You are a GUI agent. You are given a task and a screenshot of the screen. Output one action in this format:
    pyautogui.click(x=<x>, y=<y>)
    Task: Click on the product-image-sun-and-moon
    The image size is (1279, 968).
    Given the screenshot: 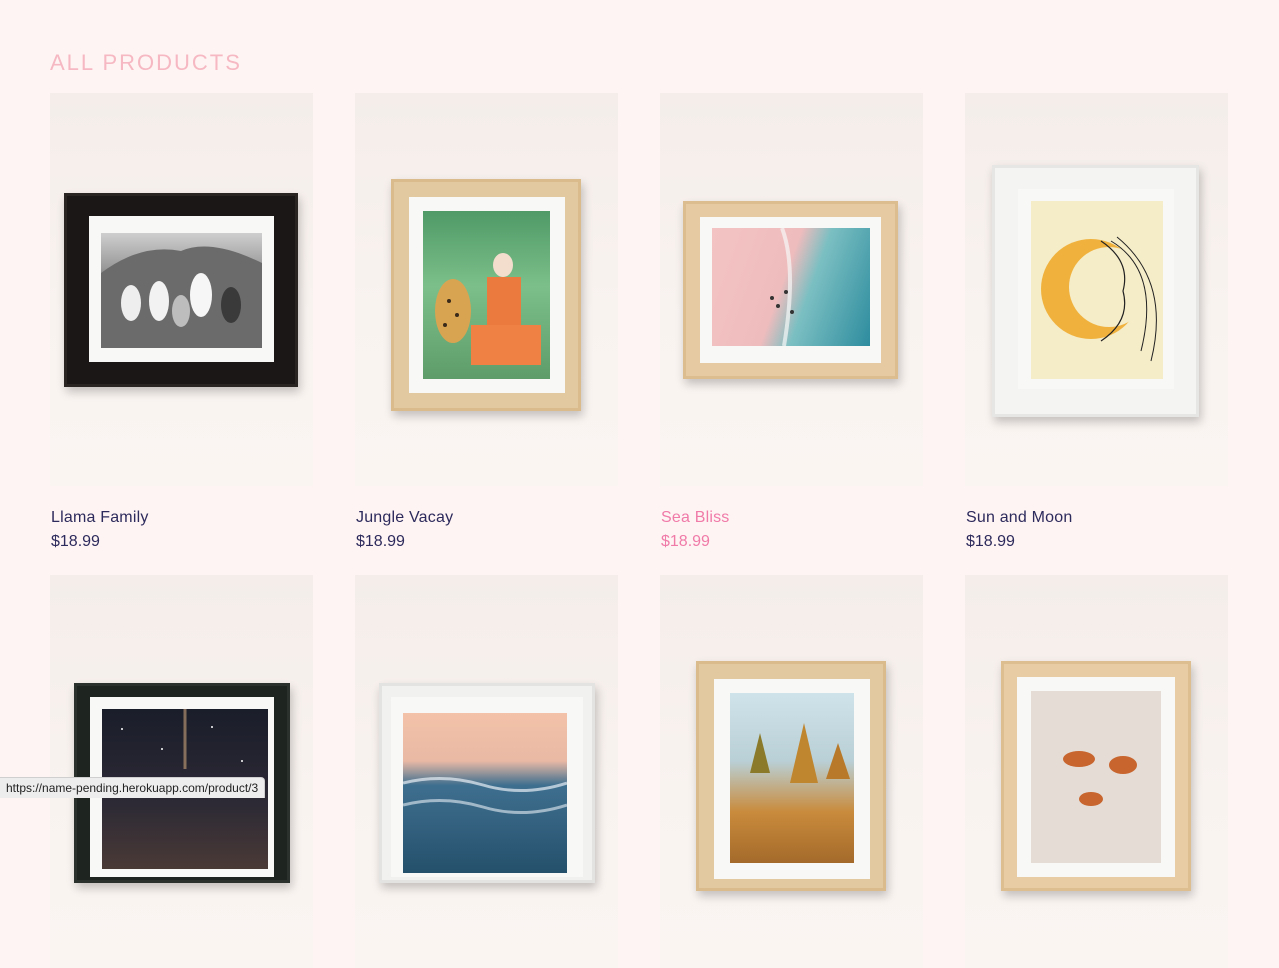 What is the action you would take?
    pyautogui.click(x=1096, y=289)
    